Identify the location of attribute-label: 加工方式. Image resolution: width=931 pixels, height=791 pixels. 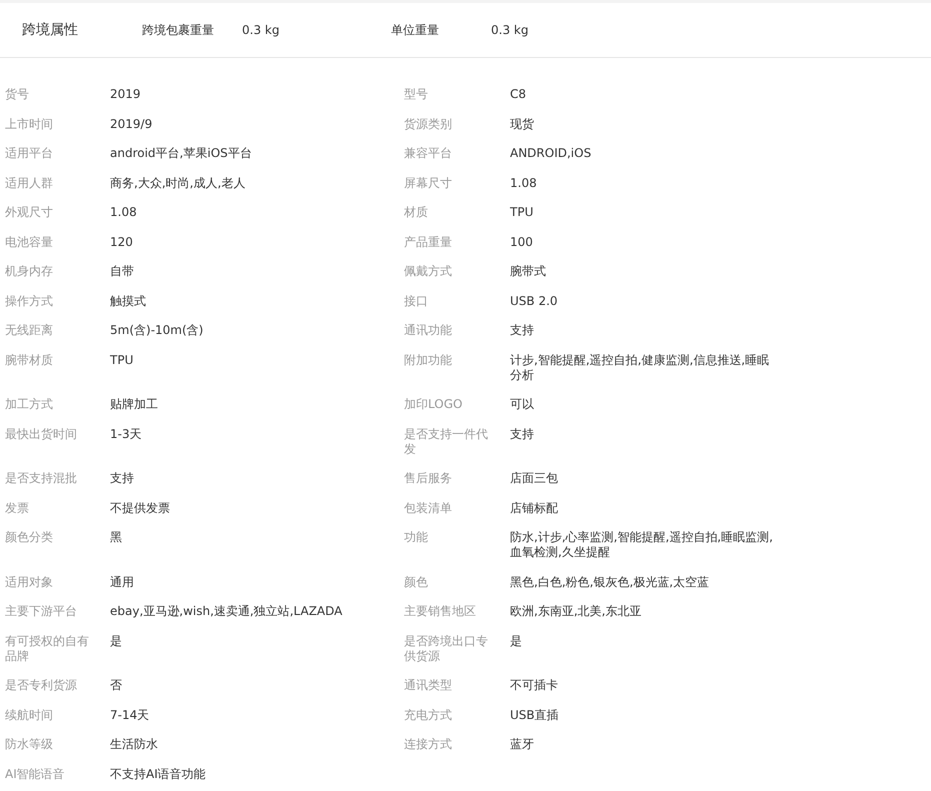
(29, 404).